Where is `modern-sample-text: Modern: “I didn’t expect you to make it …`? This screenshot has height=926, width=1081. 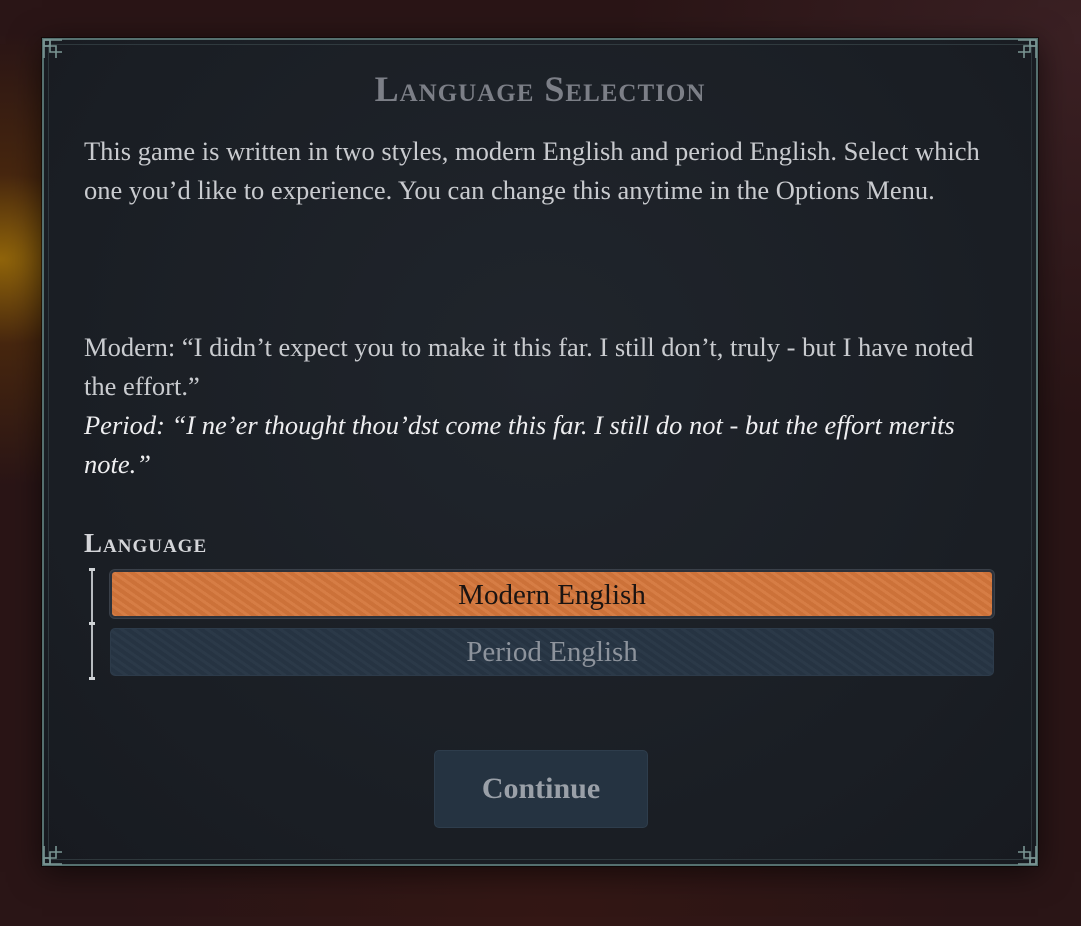
modern-sample-text: Modern: “I didn’t expect you to make it … is located at coordinates (529, 366).